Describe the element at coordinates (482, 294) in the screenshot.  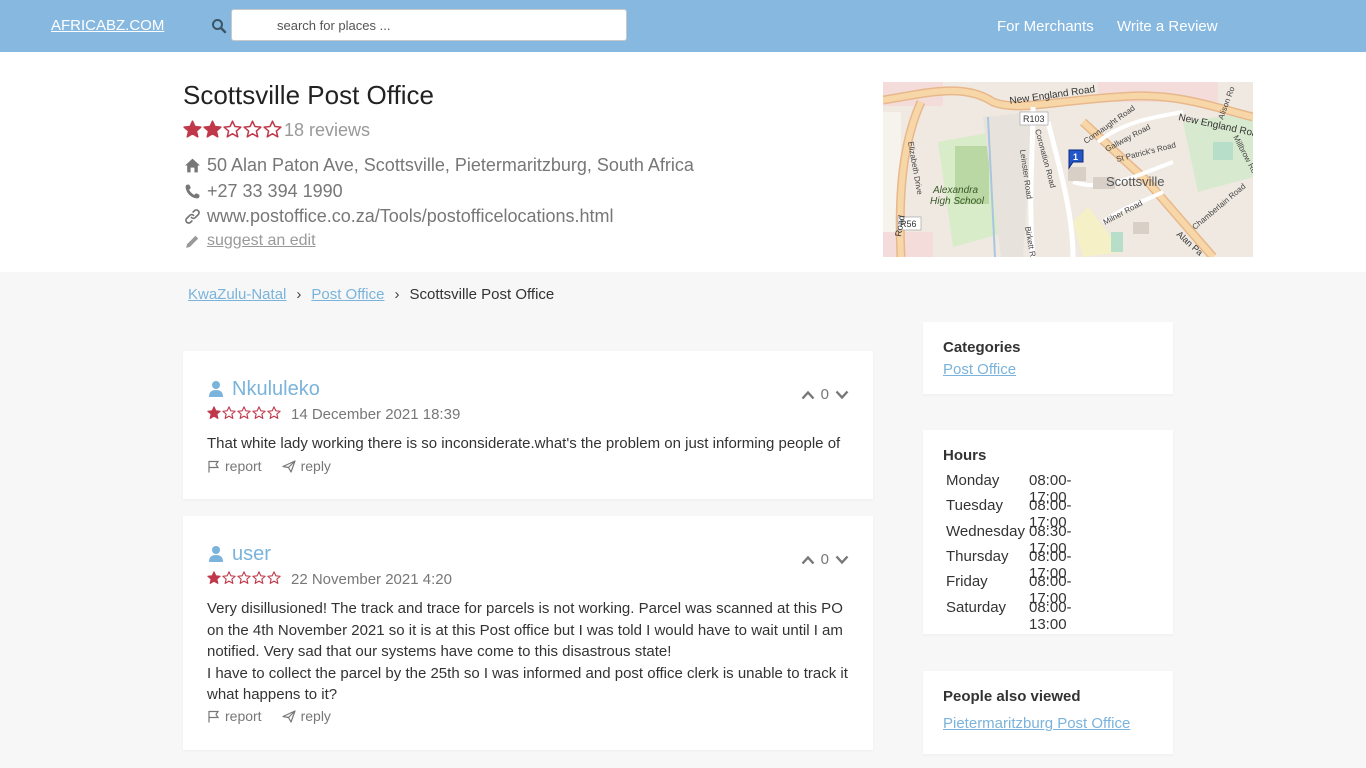
I see `breadcrumb-current: Scottsville Post Office` at that location.